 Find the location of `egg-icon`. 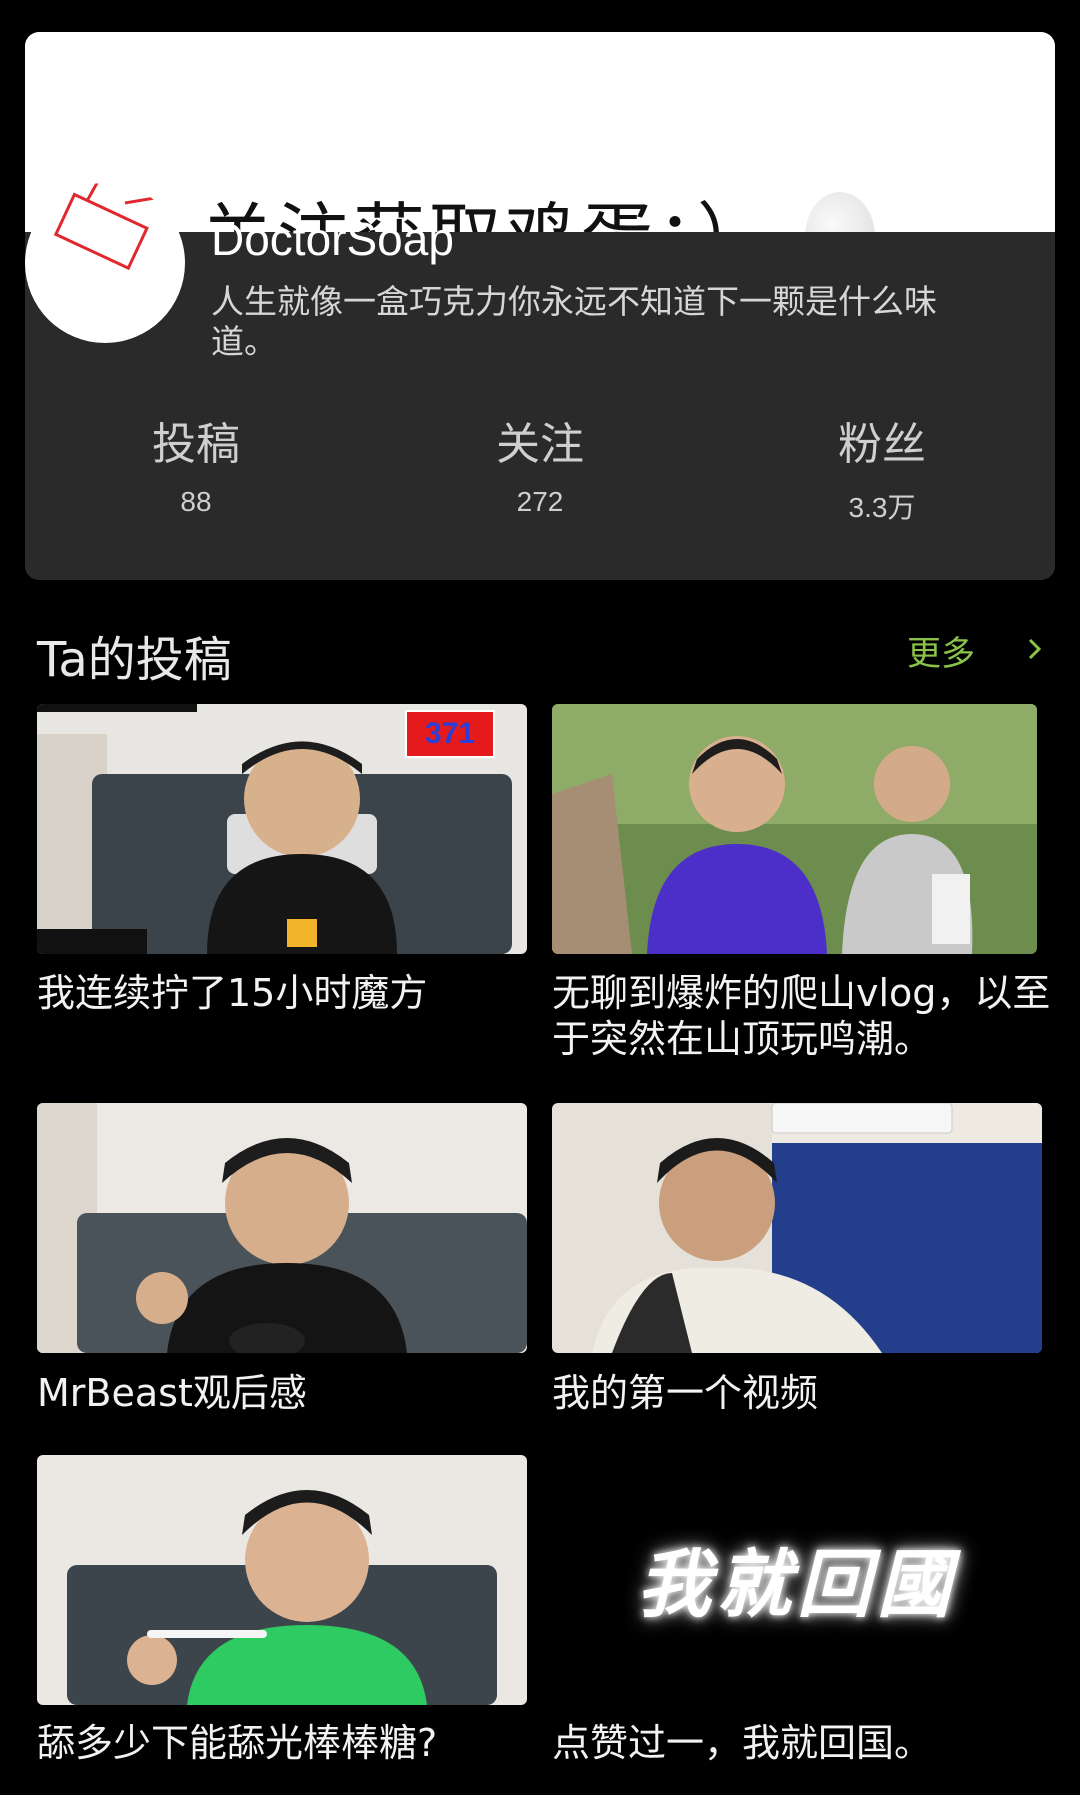

egg-icon is located at coordinates (840, 212).